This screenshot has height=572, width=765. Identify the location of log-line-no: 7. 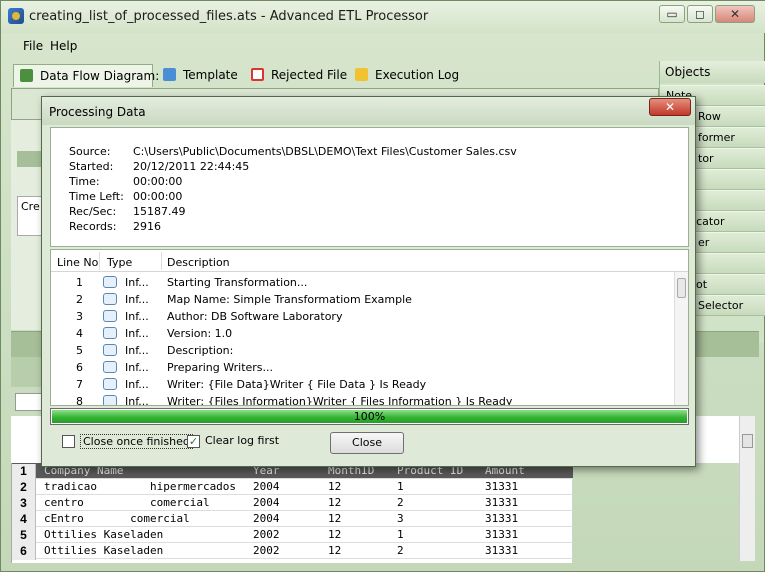
(79, 384).